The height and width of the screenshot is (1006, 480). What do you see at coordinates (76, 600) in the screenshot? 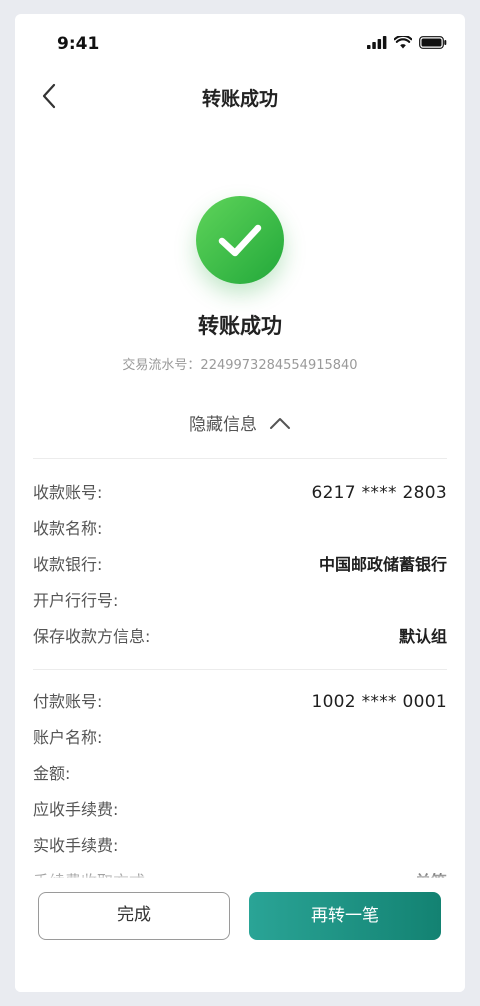
I see `detail-key: 开户行行号:` at bounding box center [76, 600].